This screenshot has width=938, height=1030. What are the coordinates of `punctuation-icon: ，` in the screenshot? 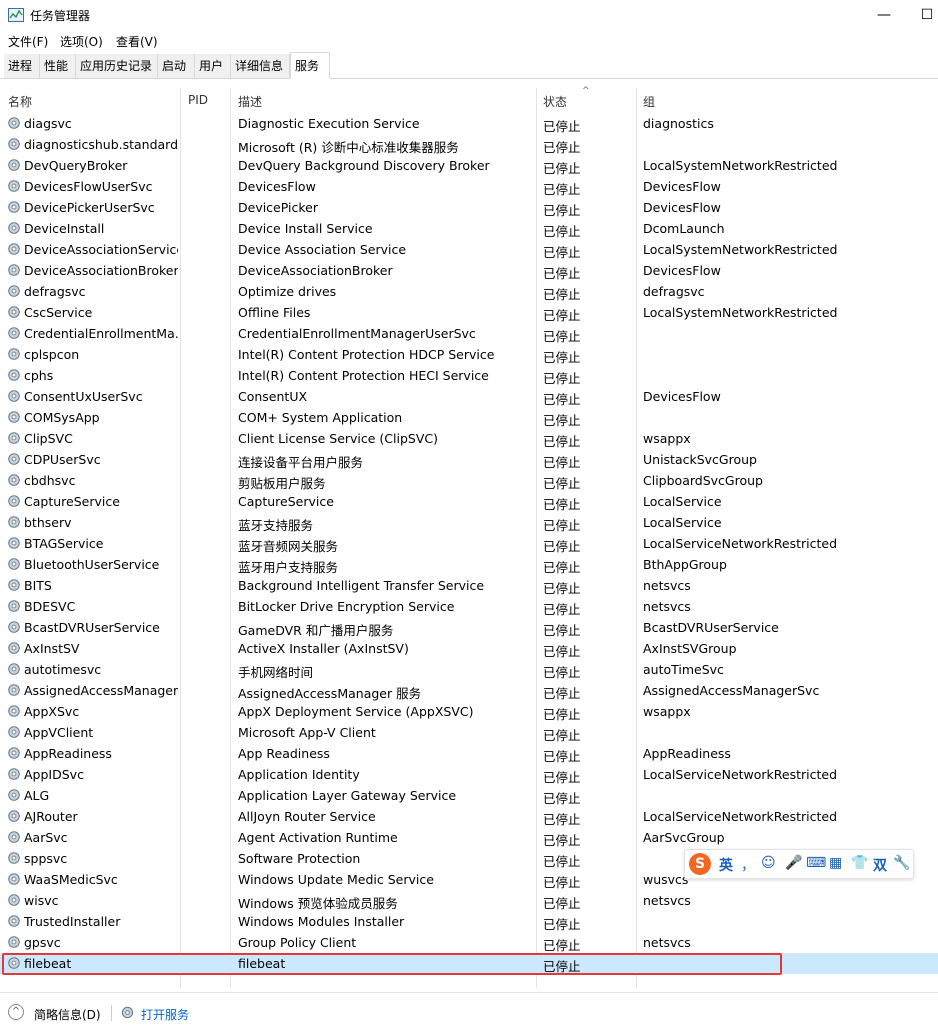 It's located at (748, 865).